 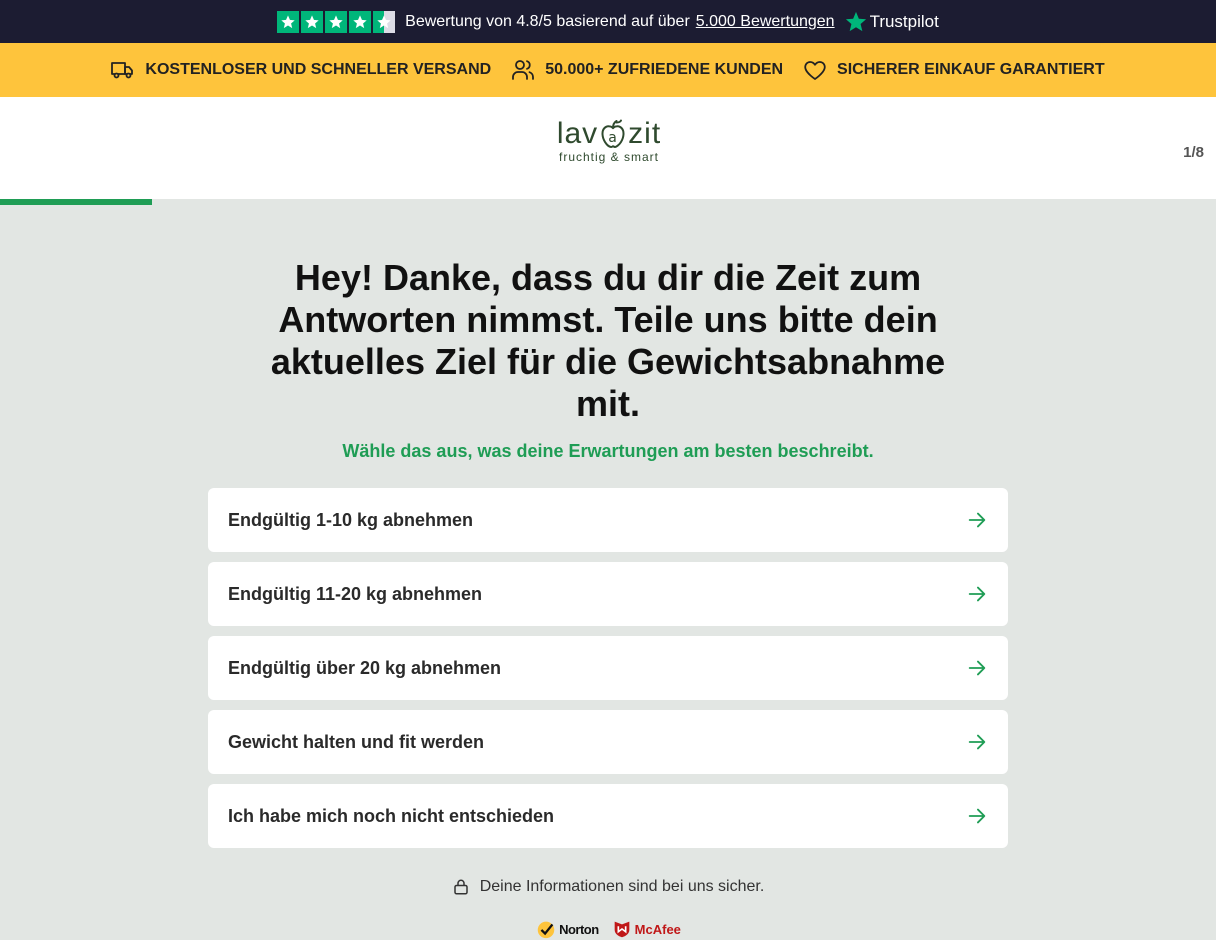 I want to click on site-header: lav a zit fruchtig & smart 1/8, so click(x=608, y=148).